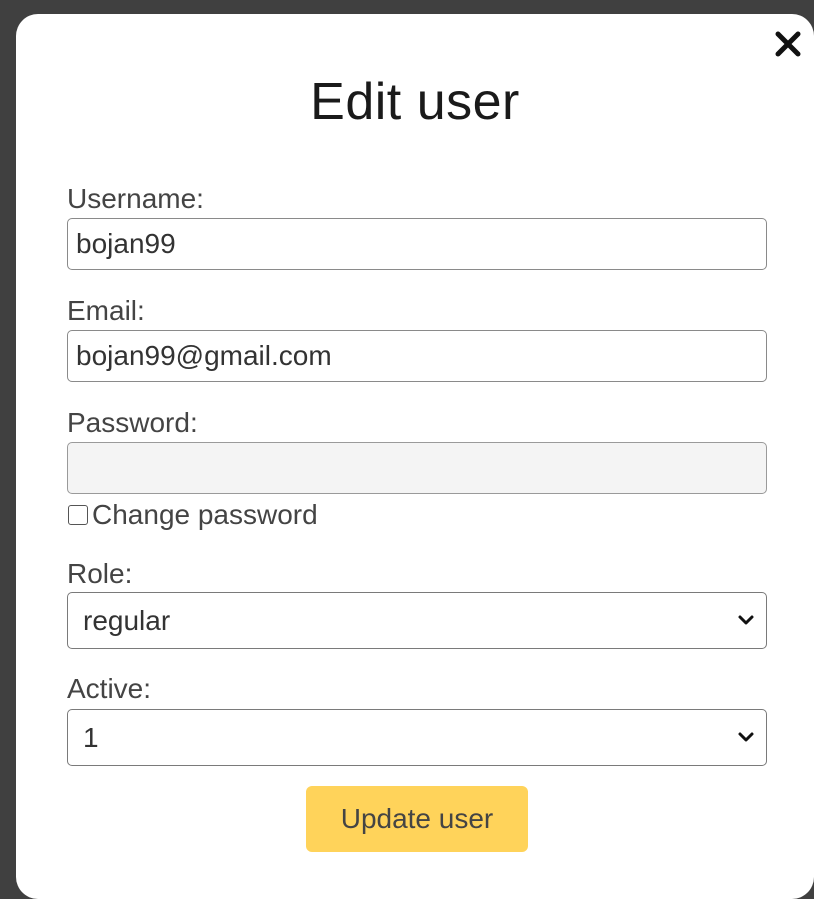 The height and width of the screenshot is (899, 814). What do you see at coordinates (132, 422) in the screenshot?
I see `password-label: Password:` at bounding box center [132, 422].